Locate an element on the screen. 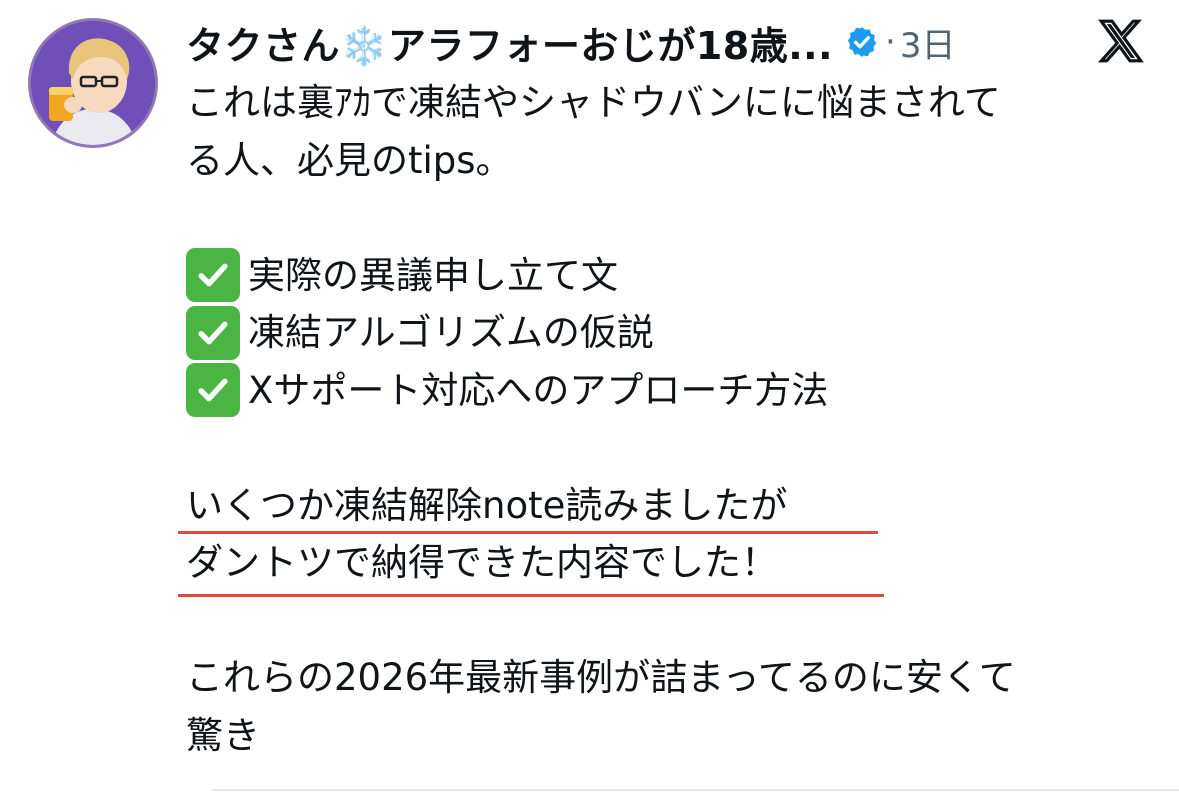 The image size is (1179, 792). checklist-item: Xサポート対応へのアプローチ方法 is located at coordinates (666, 391).